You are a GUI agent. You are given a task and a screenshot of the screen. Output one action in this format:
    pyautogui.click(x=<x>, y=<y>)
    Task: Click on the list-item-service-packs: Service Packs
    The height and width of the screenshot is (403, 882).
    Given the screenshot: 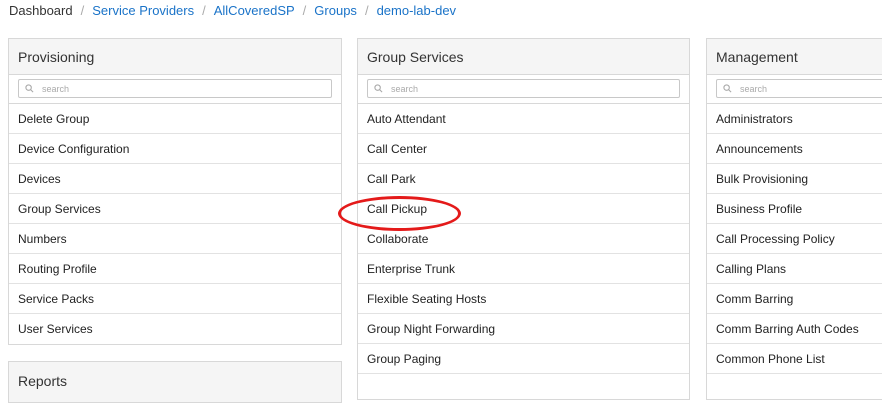 What is the action you would take?
    pyautogui.click(x=175, y=299)
    